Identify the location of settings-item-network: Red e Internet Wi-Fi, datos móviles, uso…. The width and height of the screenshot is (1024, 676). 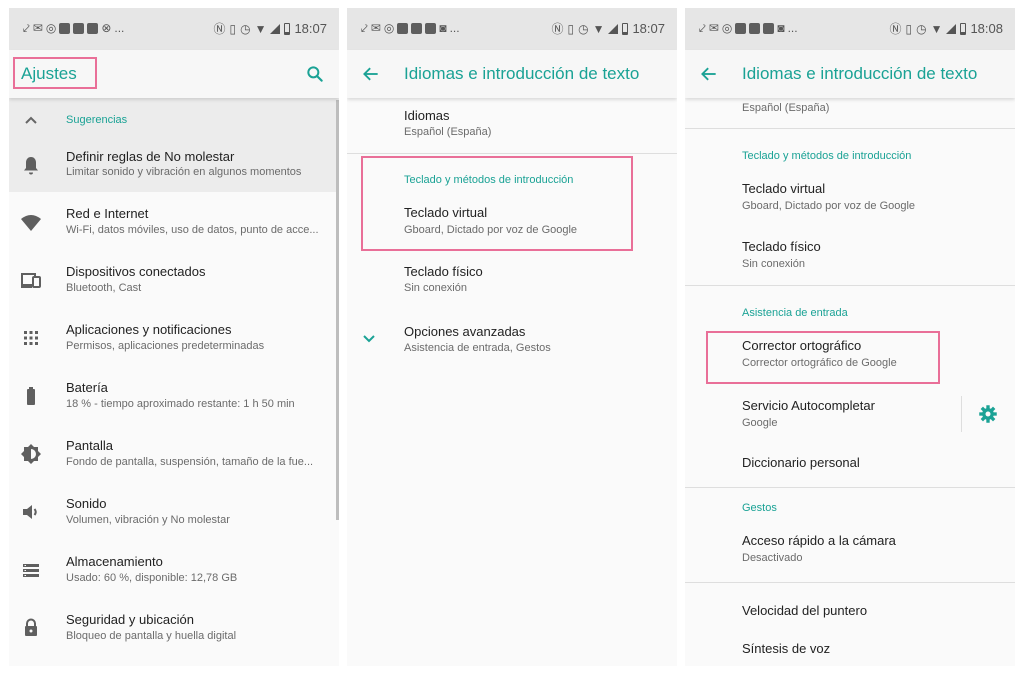
(174, 228).